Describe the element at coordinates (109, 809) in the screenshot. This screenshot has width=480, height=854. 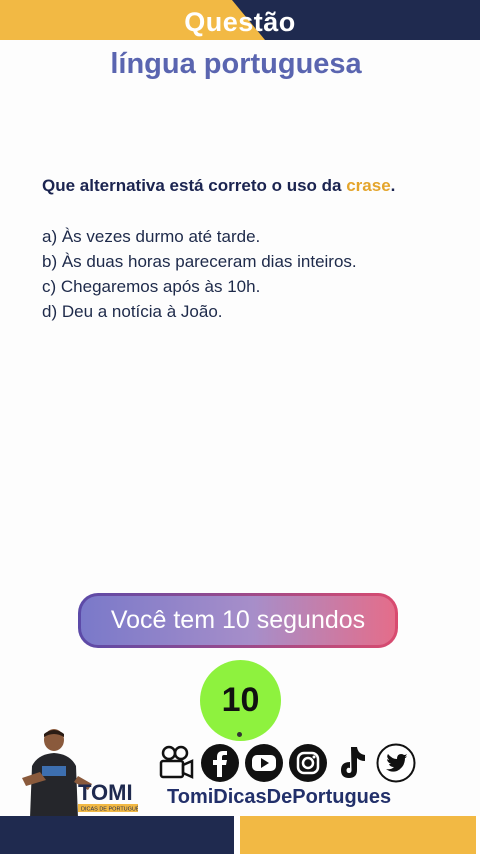
I see `svg-text: DICAS DE PORTUGUÊS` at that location.